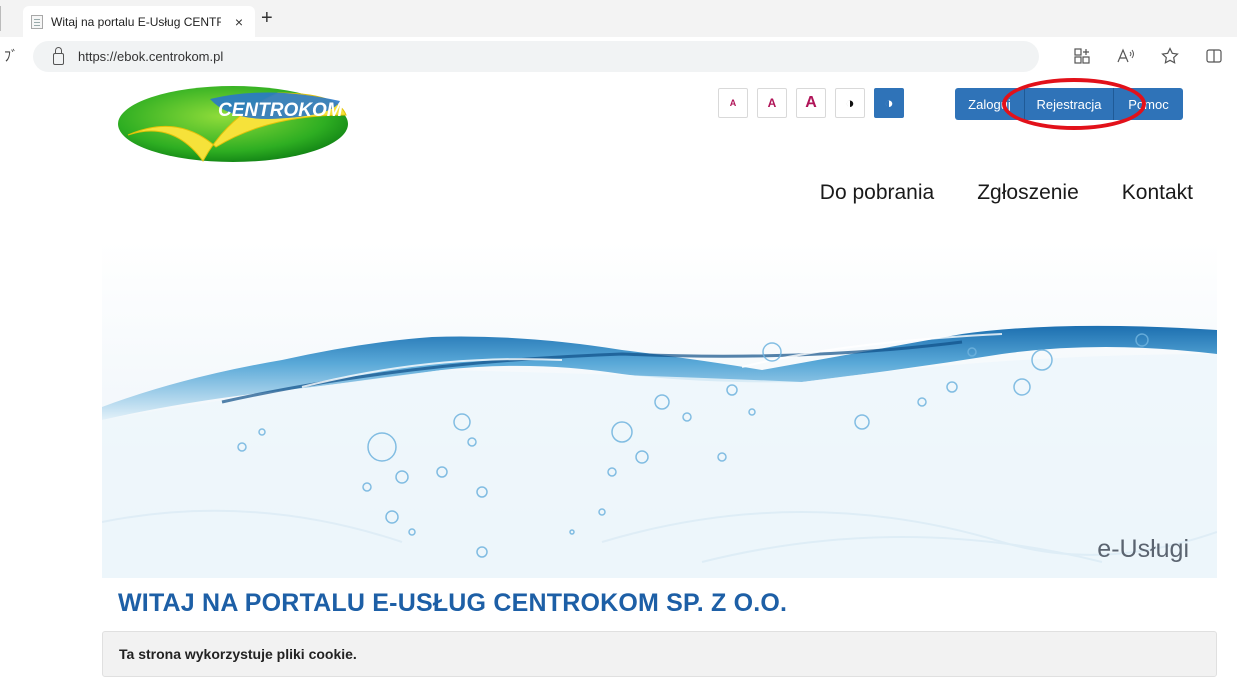 The image size is (1237, 679). I want to click on browser-address-bar: ﾌﾞ https://ebok.centrokom.pl, so click(618, 56).